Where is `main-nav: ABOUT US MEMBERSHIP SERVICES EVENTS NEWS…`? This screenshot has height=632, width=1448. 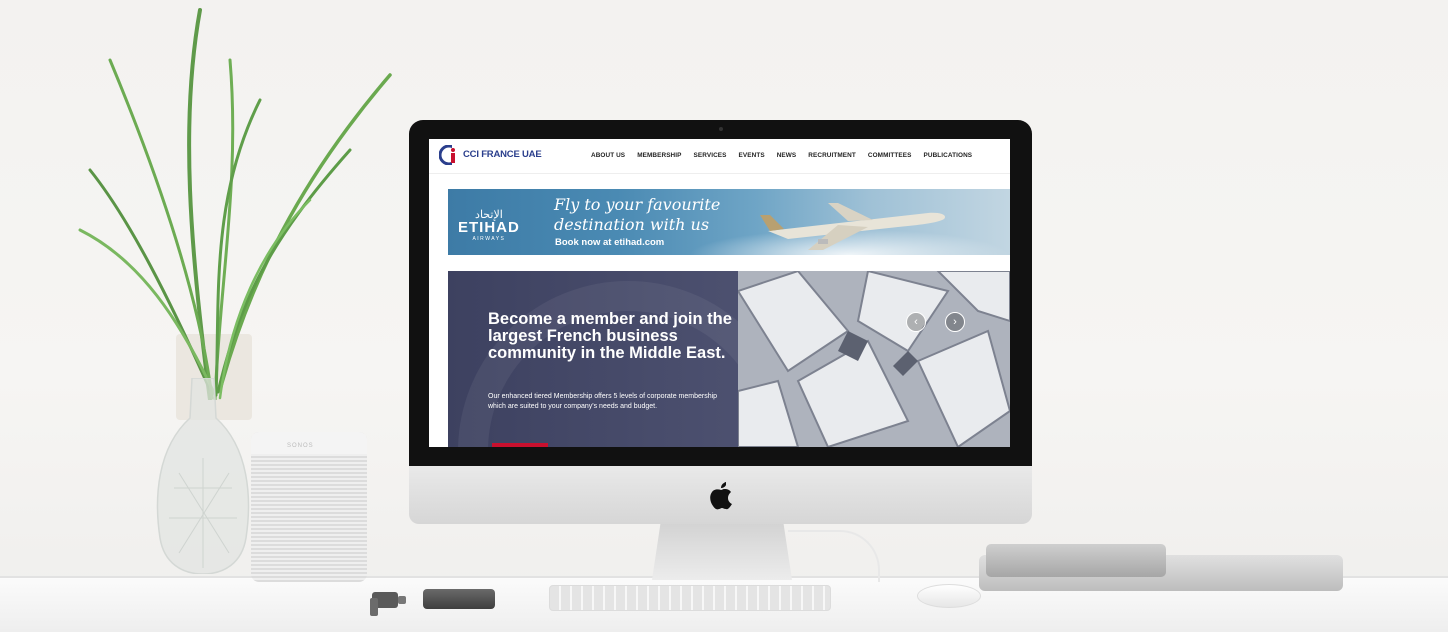
main-nav: ABOUT US MEMBERSHIP SERVICES EVENTS NEWS… is located at coordinates (781, 155).